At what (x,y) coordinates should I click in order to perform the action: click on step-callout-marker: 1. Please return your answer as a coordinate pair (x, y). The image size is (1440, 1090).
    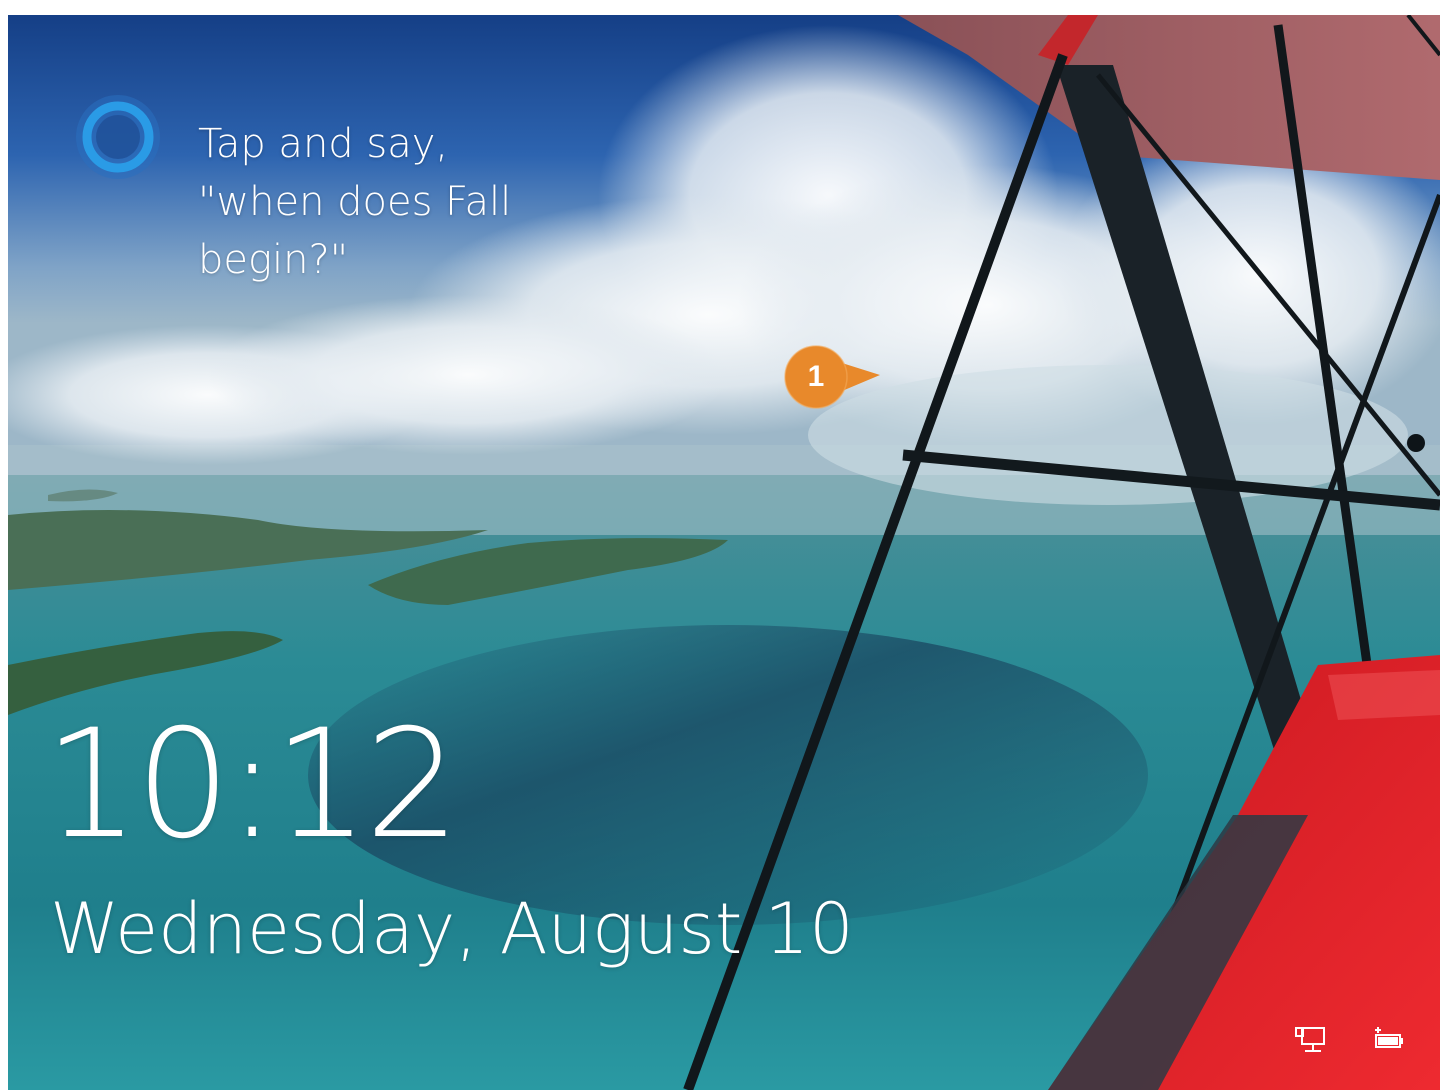
    Looking at the image, I should click on (834, 377).